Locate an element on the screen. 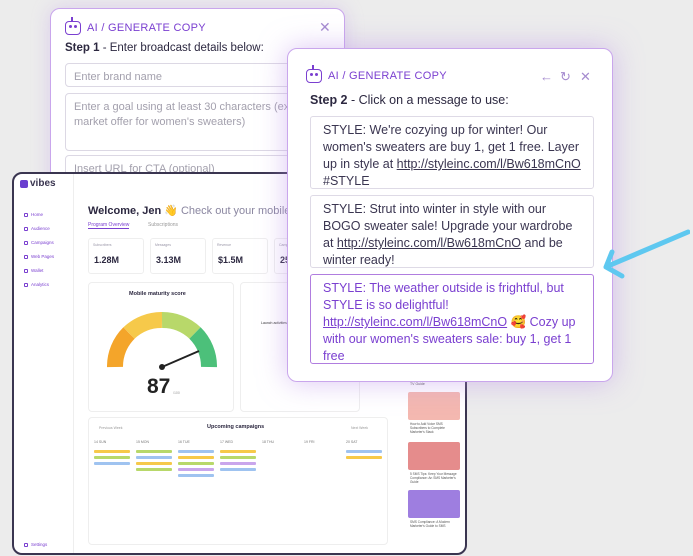 Image resolution: width=693 pixels, height=556 pixels. maturity-score: 87 is located at coordinates (159, 386).